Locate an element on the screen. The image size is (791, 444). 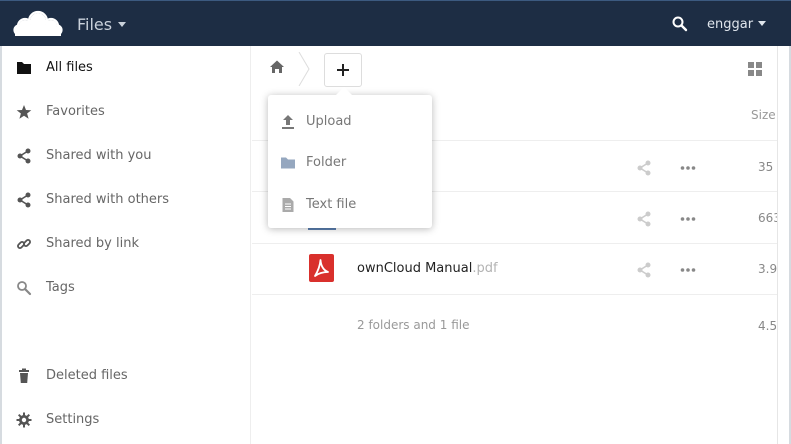
menu-arrow is located at coordinates (344, 91).